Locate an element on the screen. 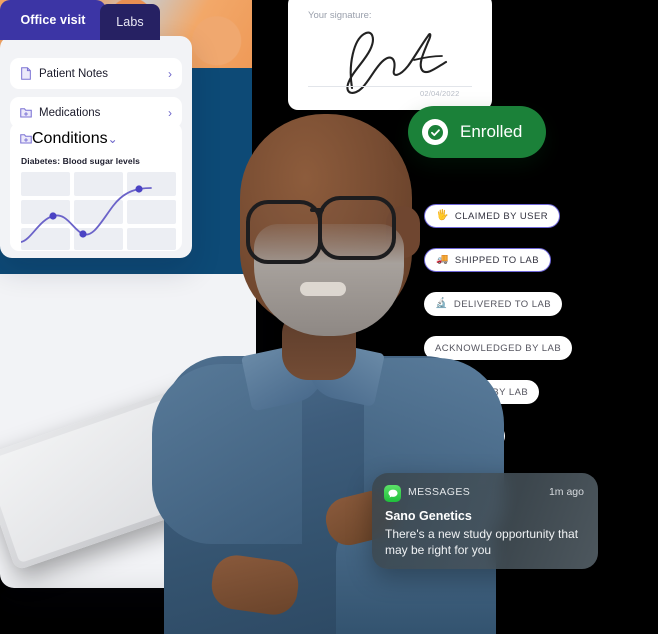 This screenshot has width=658, height=634. kit-step-label: DELIVERED TO LAB is located at coordinates (502, 304).